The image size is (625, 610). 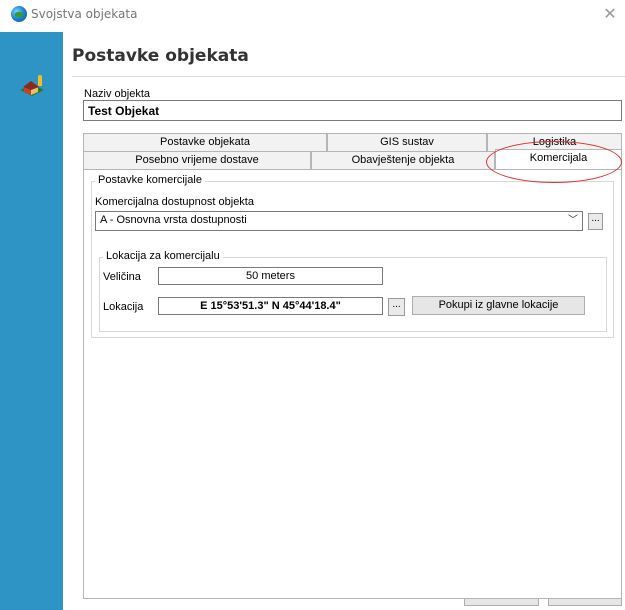 What do you see at coordinates (160, 56) in the screenshot?
I see `page-title: Postavke objekata` at bounding box center [160, 56].